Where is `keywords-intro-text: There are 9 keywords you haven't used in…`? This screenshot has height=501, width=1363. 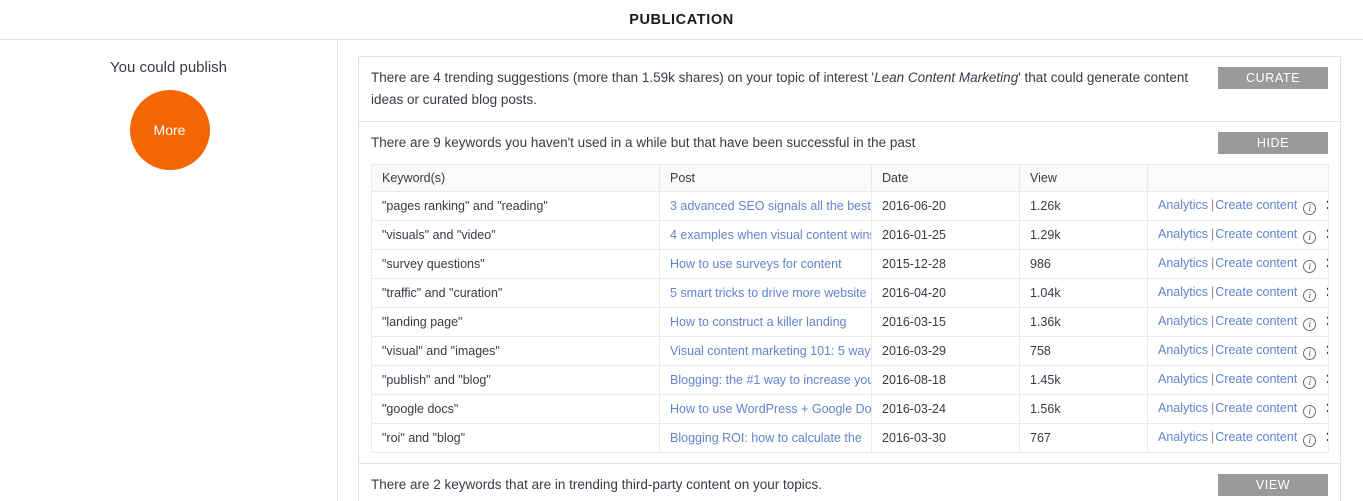
keywords-intro-text: There are 9 keywords you haven't used in… is located at coordinates (643, 142).